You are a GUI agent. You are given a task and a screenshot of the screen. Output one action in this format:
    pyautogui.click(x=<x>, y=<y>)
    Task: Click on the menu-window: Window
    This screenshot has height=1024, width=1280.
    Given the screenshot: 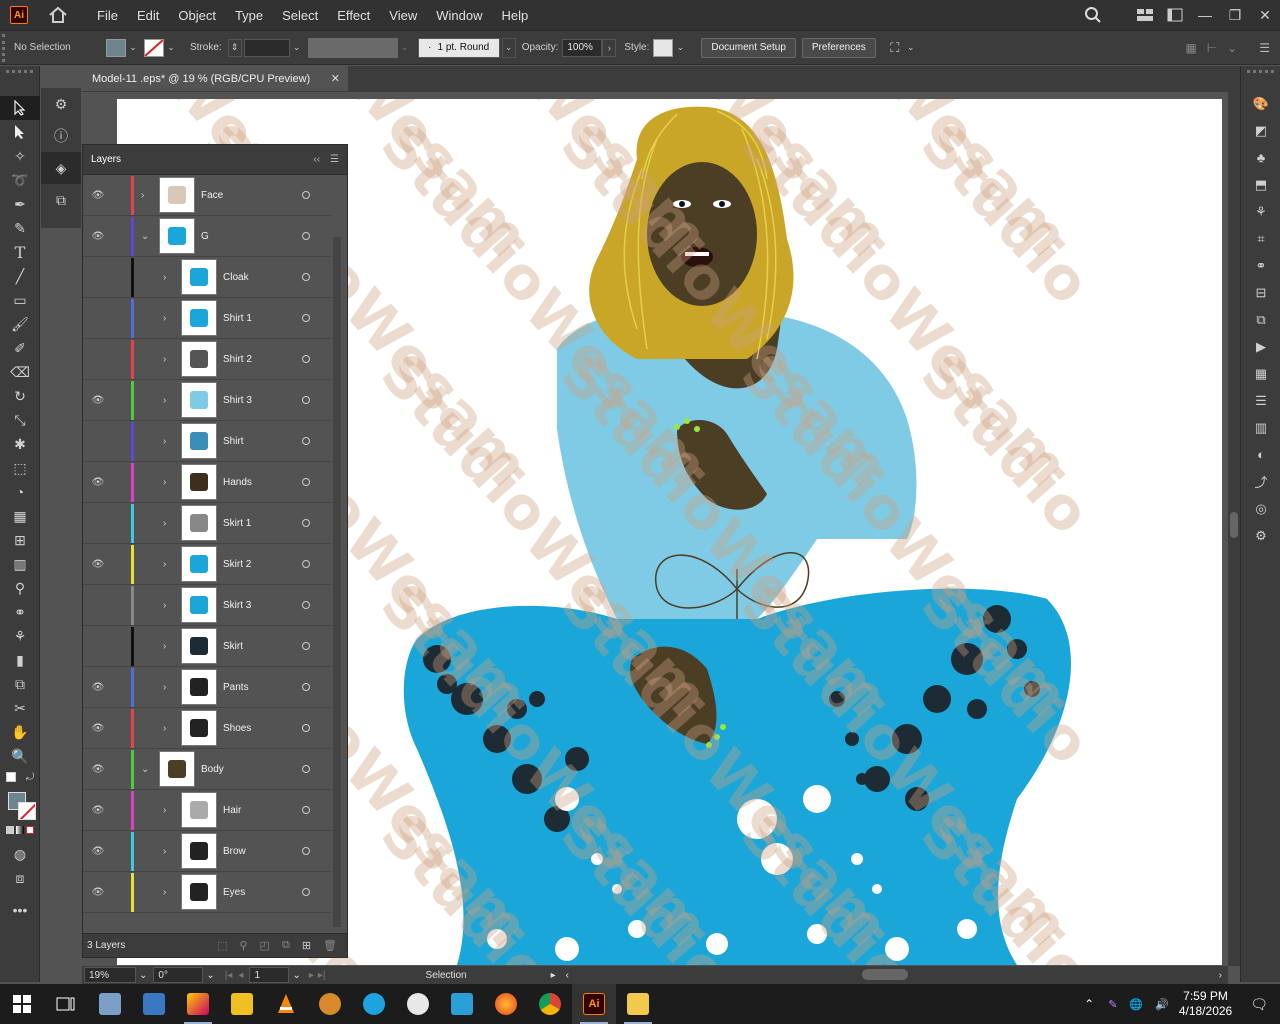 What is the action you would take?
    pyautogui.click(x=459, y=15)
    